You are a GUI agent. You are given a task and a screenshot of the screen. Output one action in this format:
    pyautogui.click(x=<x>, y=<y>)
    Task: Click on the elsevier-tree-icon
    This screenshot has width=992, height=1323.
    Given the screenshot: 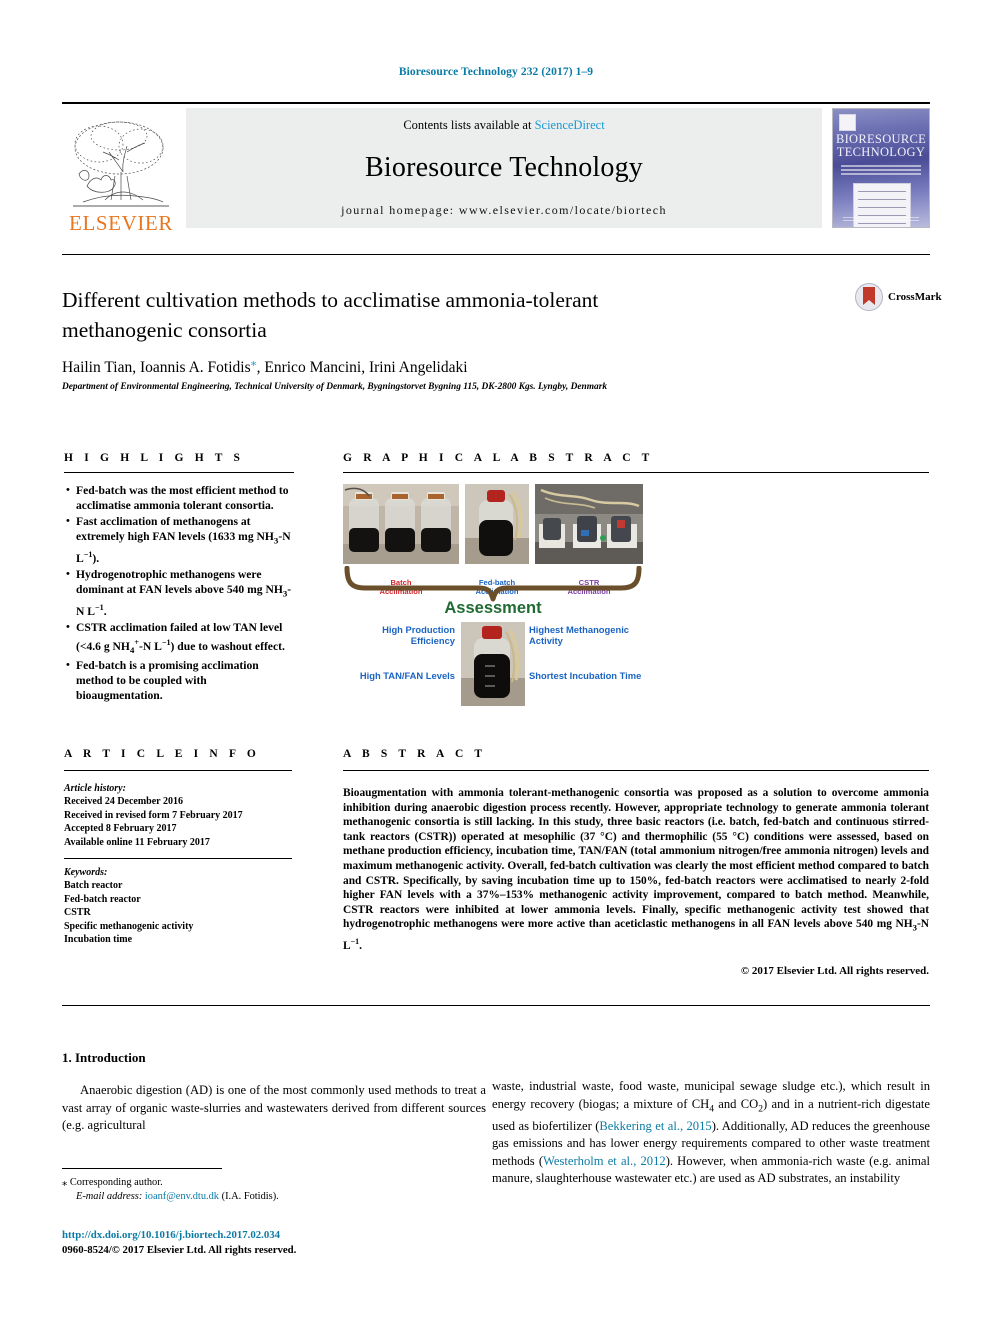 What is the action you would take?
    pyautogui.click(x=121, y=164)
    